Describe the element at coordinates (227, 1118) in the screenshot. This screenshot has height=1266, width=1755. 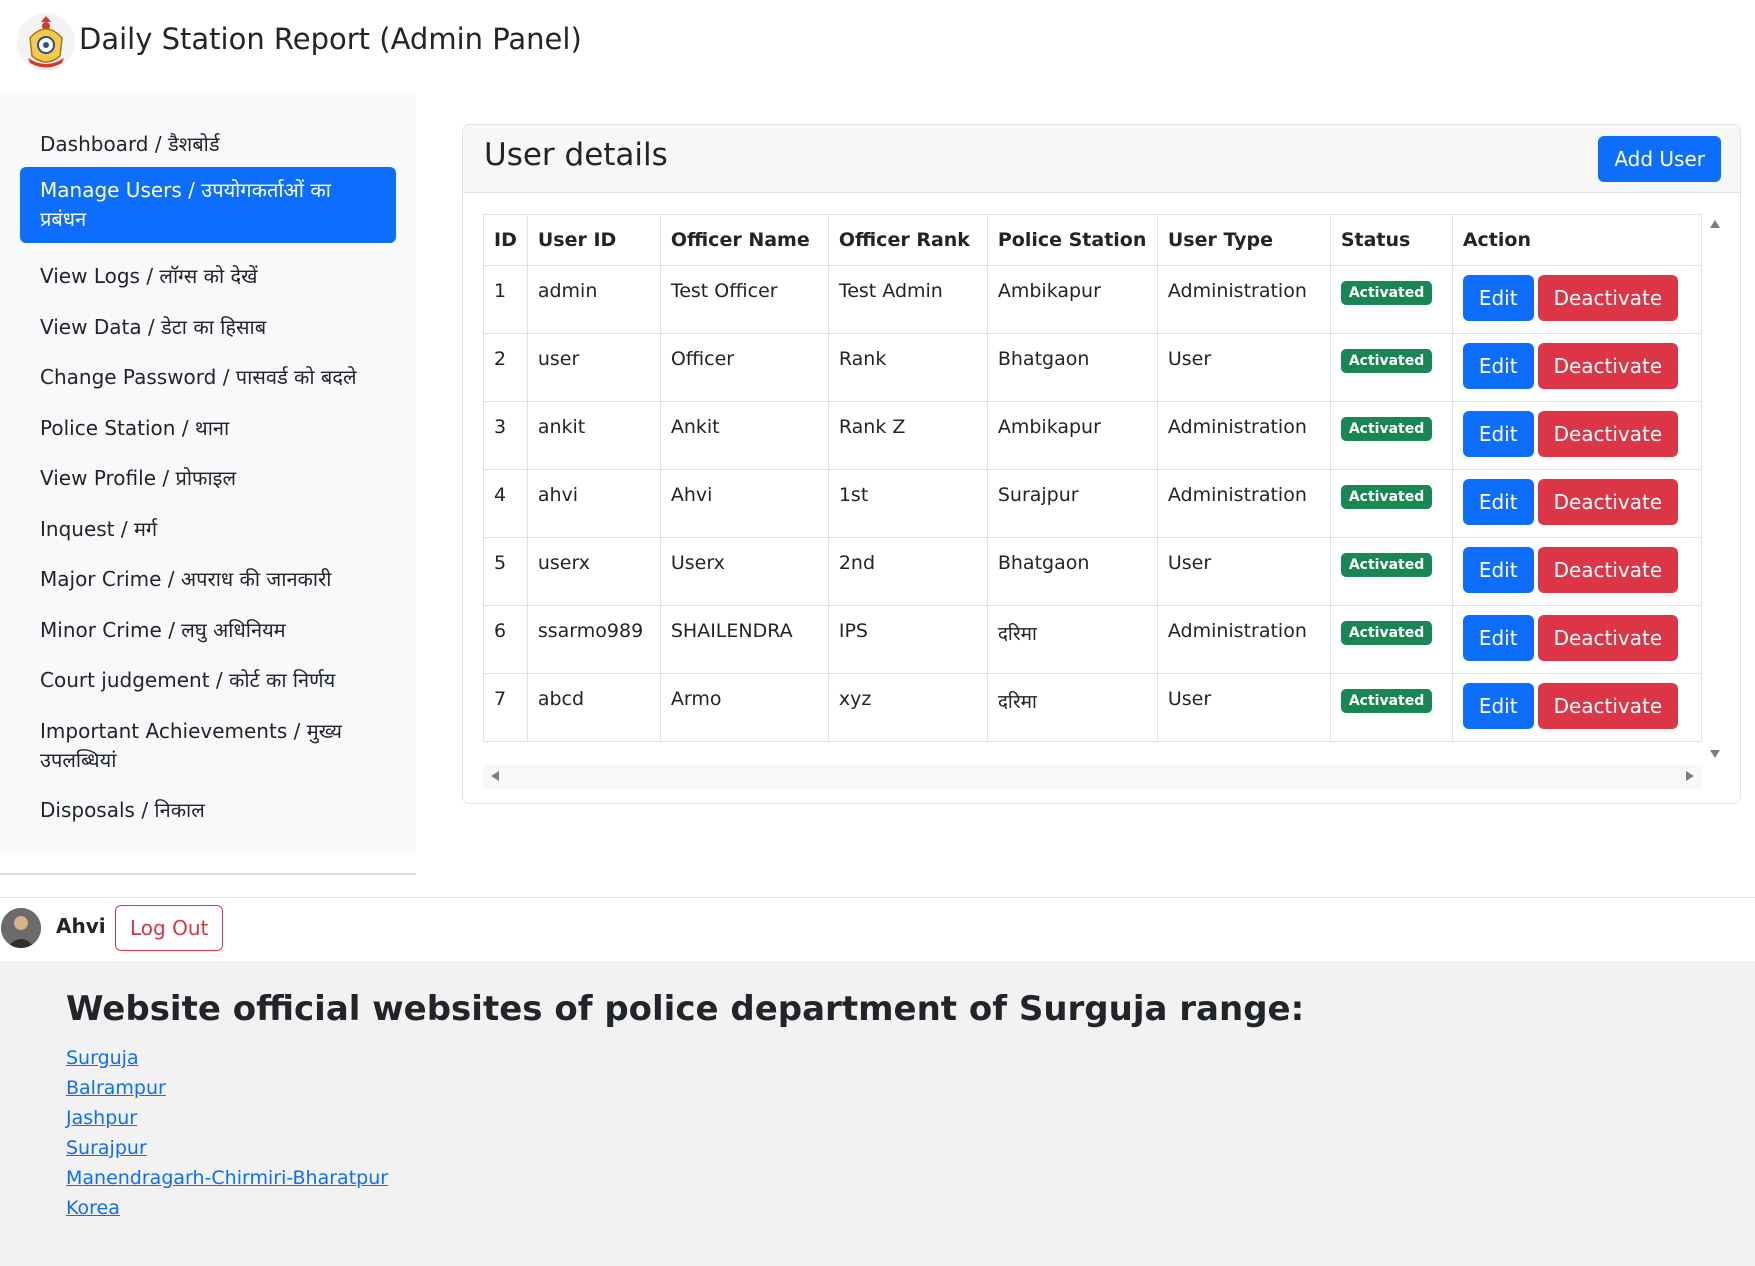
I see `footer-link-jashpur: Jashpur` at that location.